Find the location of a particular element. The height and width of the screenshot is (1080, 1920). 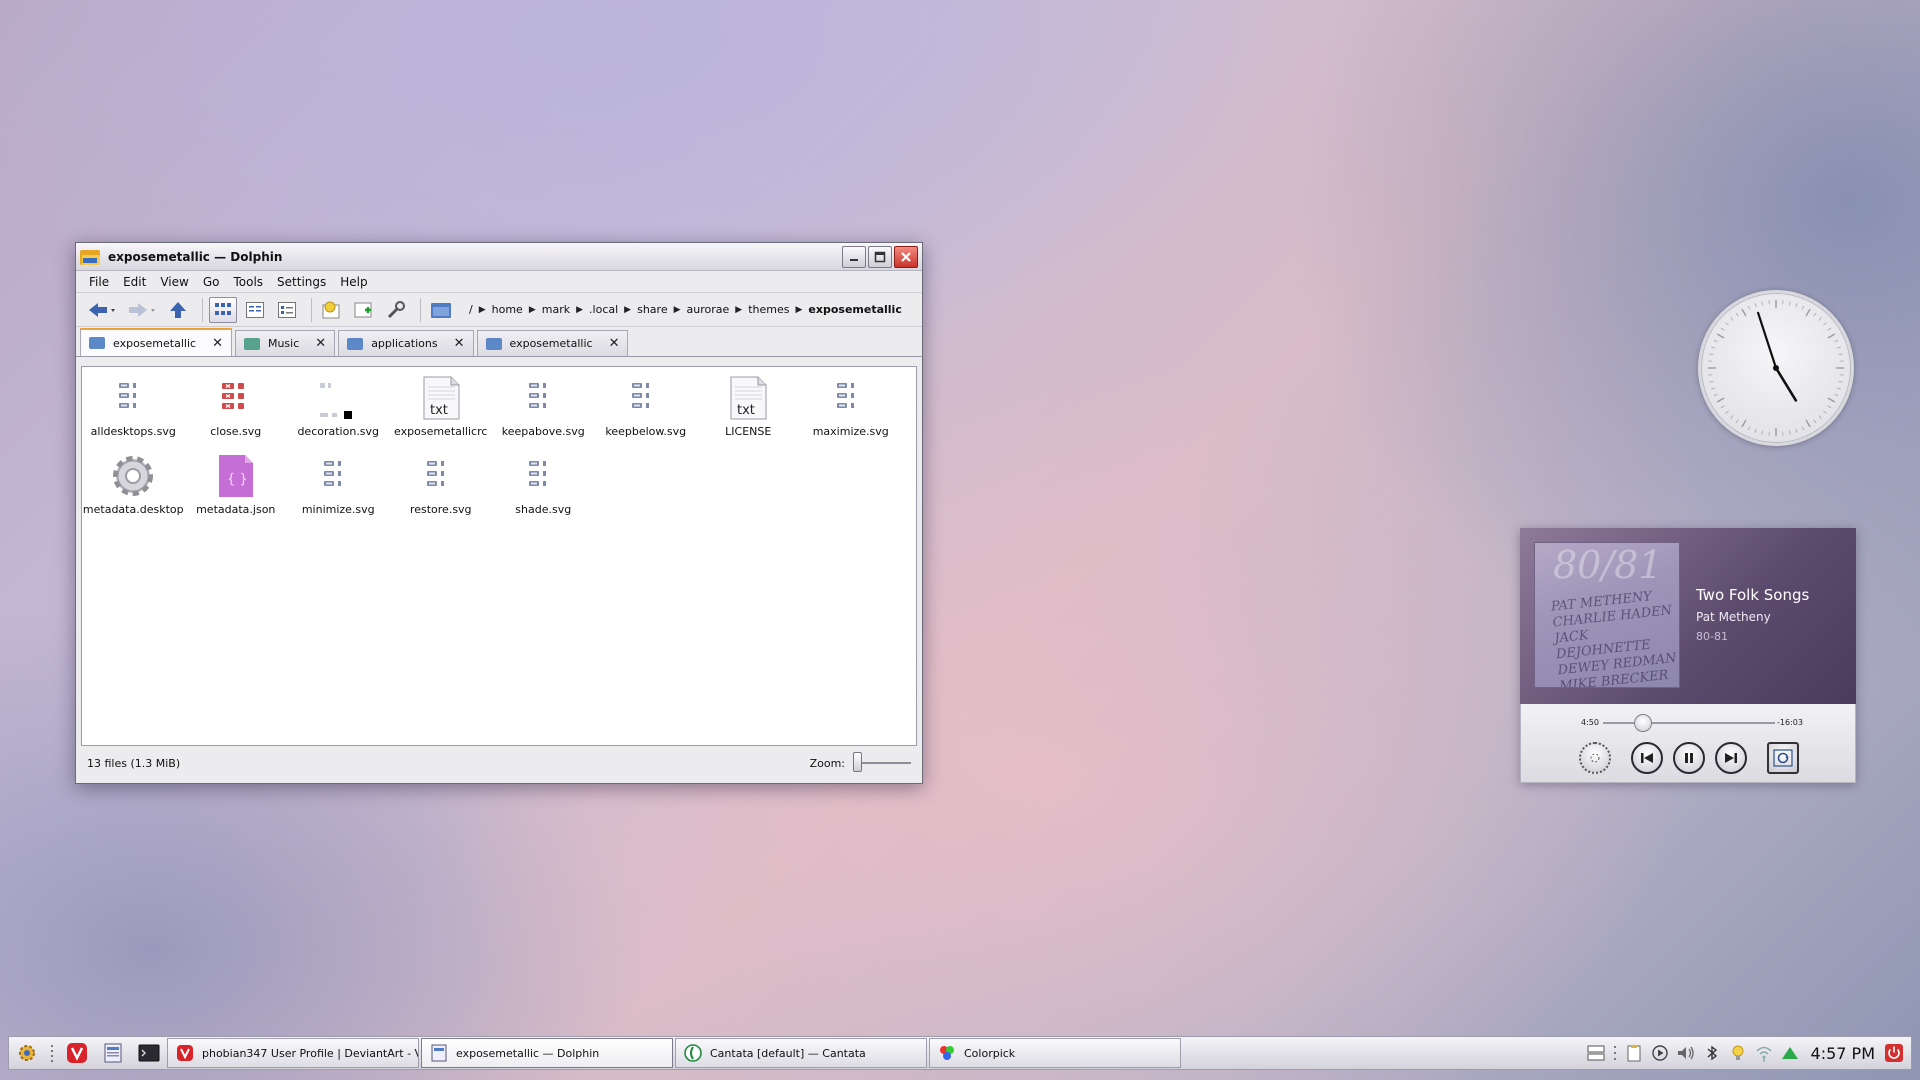

night-light-button is located at coordinates (1738, 1053).